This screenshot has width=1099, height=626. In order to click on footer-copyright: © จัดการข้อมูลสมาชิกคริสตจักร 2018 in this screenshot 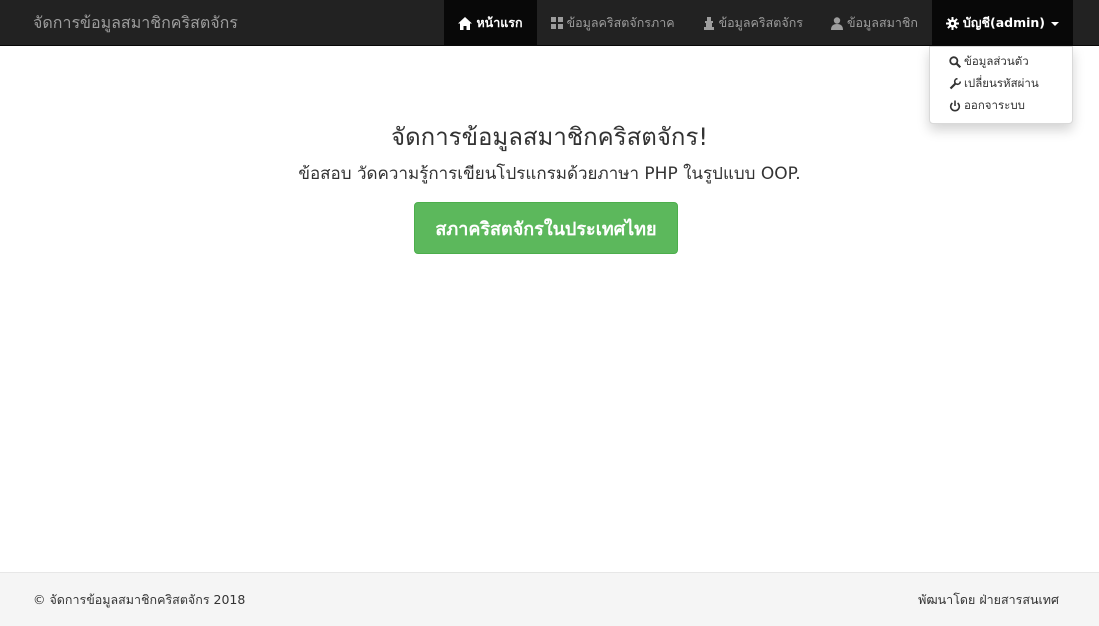, I will do `click(139, 599)`.